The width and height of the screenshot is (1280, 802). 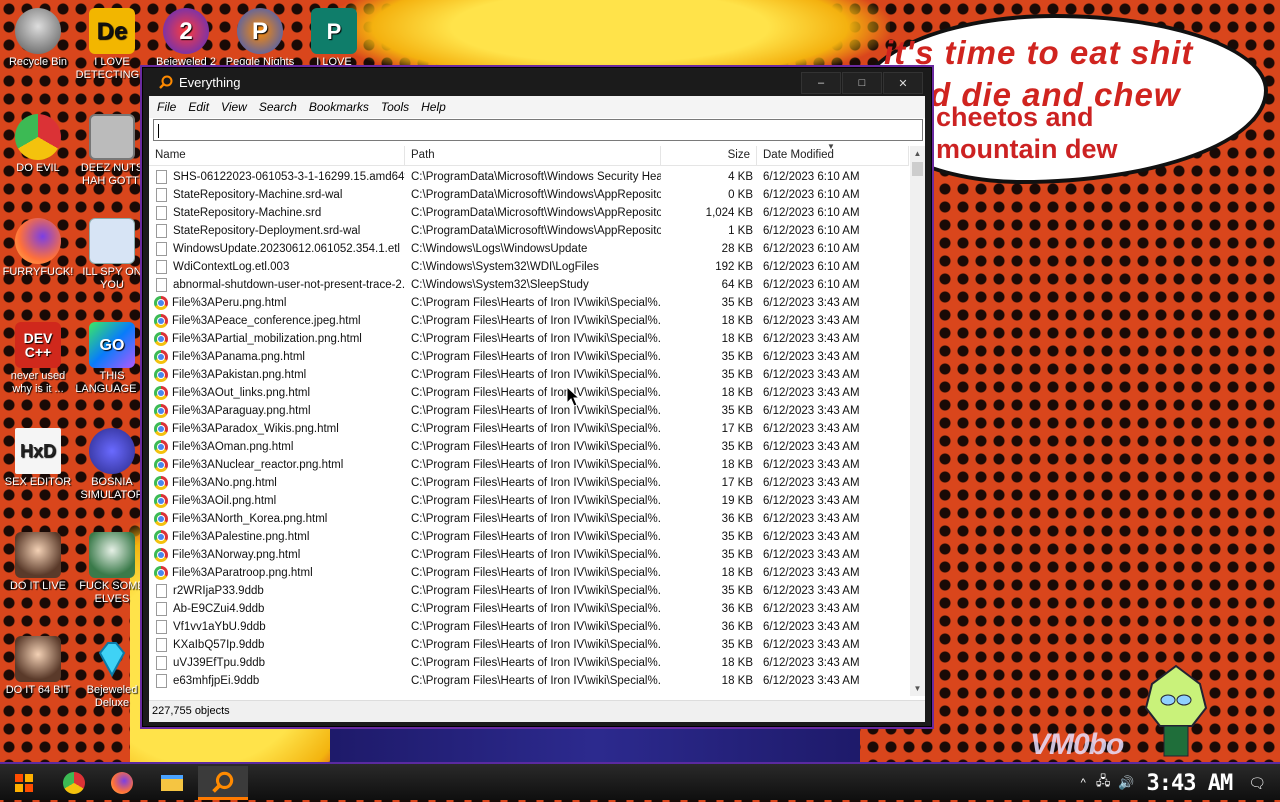 What do you see at coordinates (1083, 783) in the screenshot?
I see `show-hidden-icons-icon: ^` at bounding box center [1083, 783].